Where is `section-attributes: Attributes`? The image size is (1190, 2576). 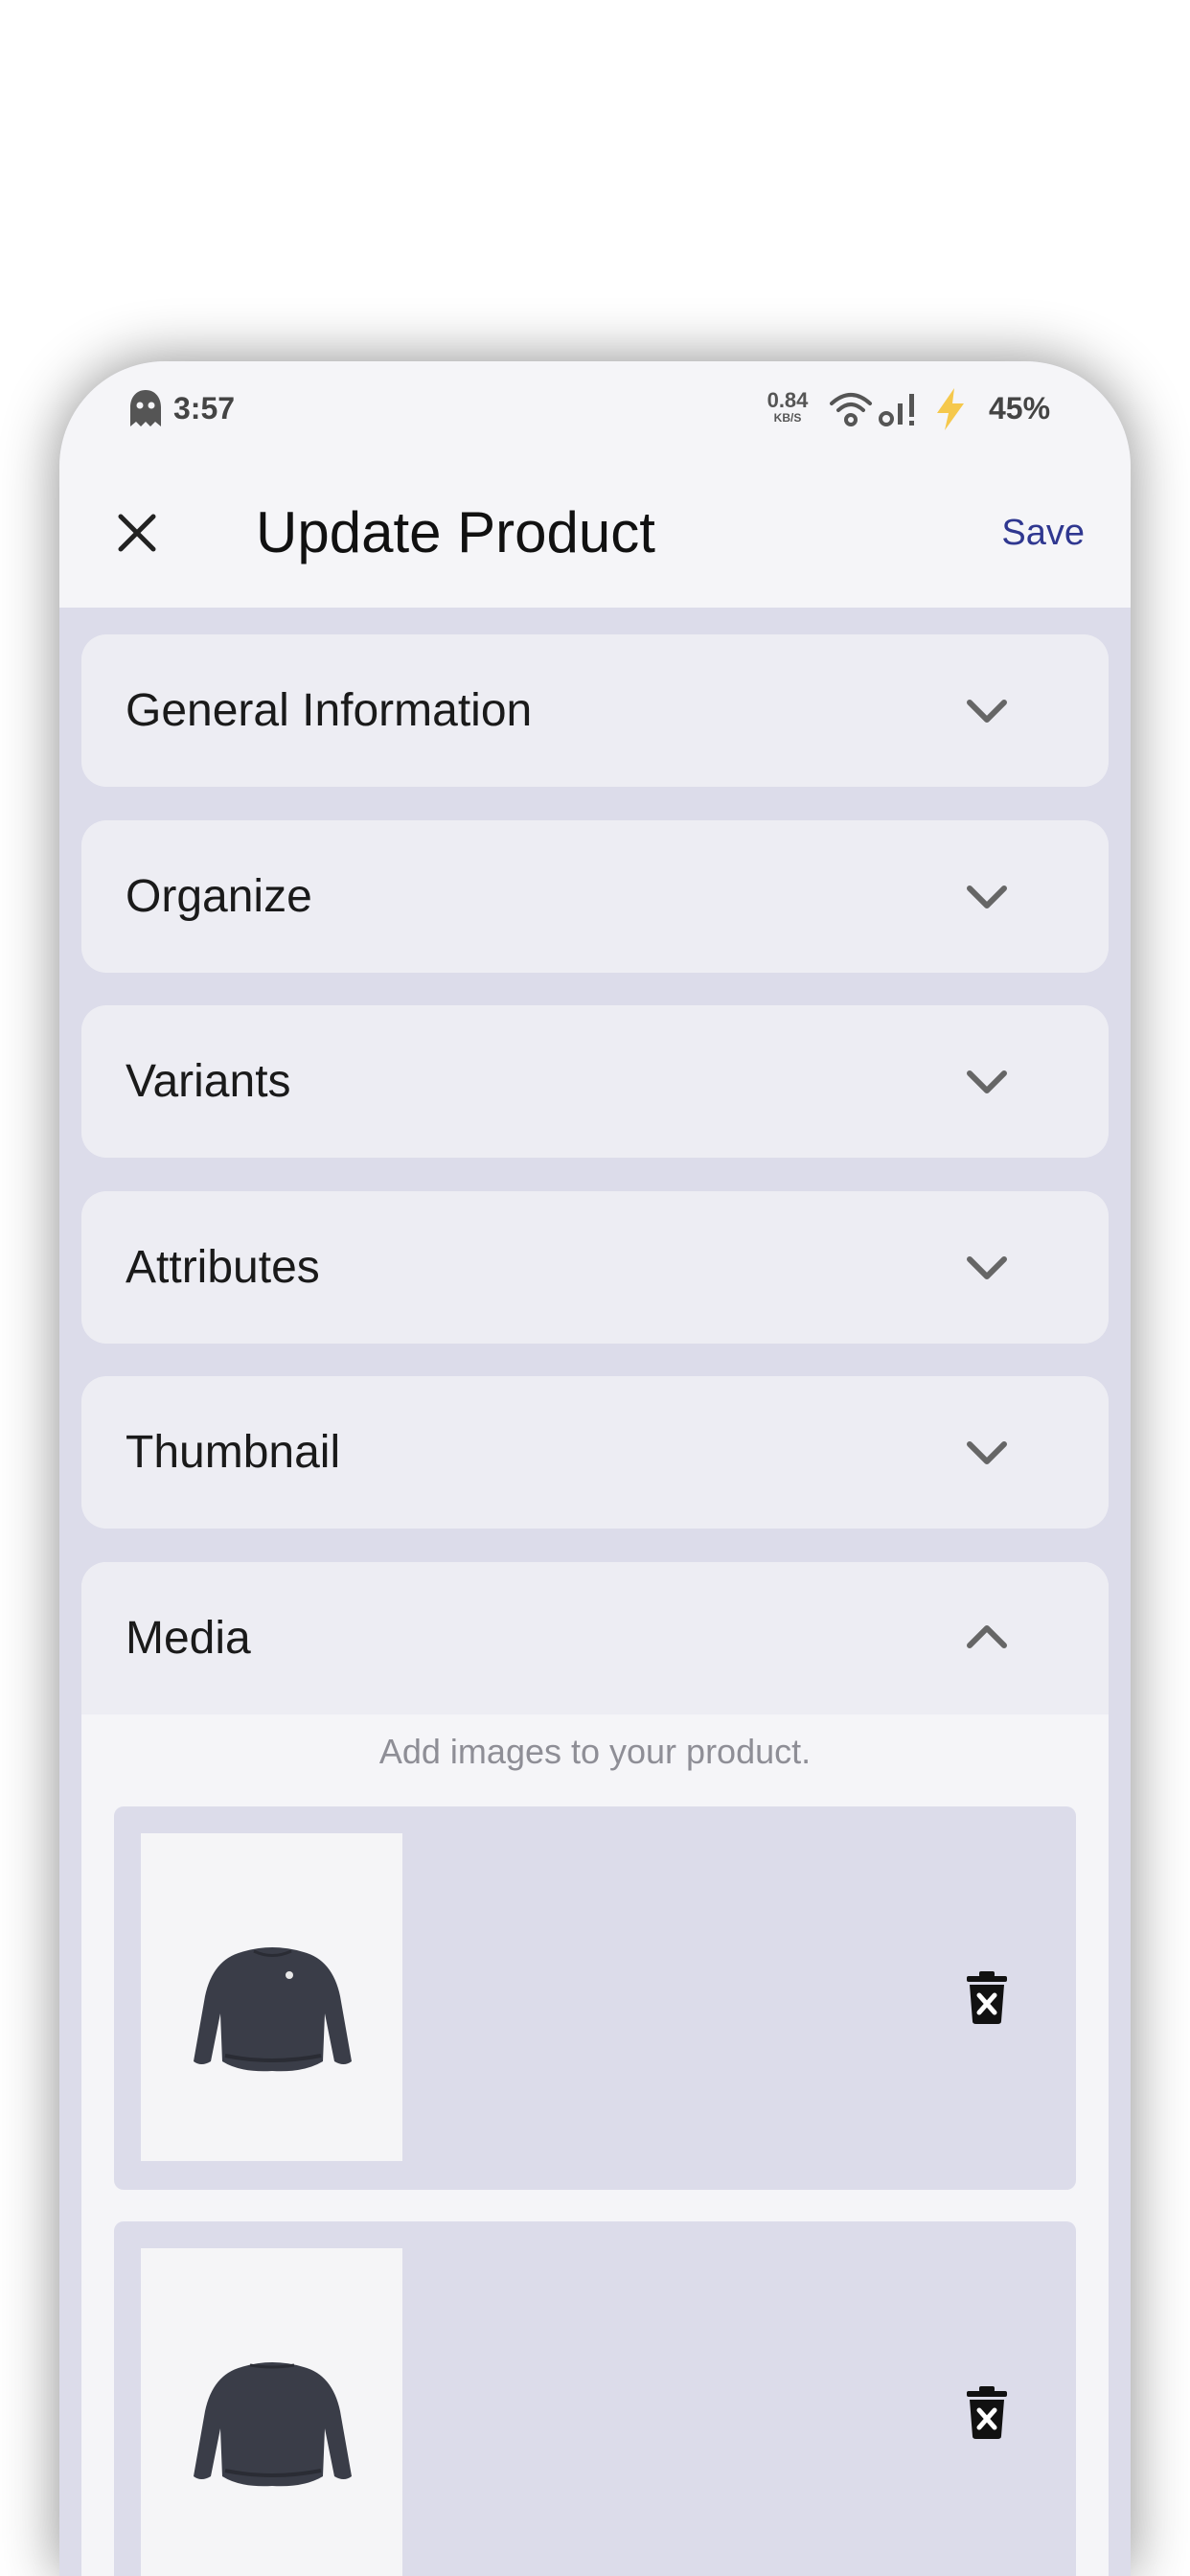
section-attributes: Attributes is located at coordinates (595, 1267).